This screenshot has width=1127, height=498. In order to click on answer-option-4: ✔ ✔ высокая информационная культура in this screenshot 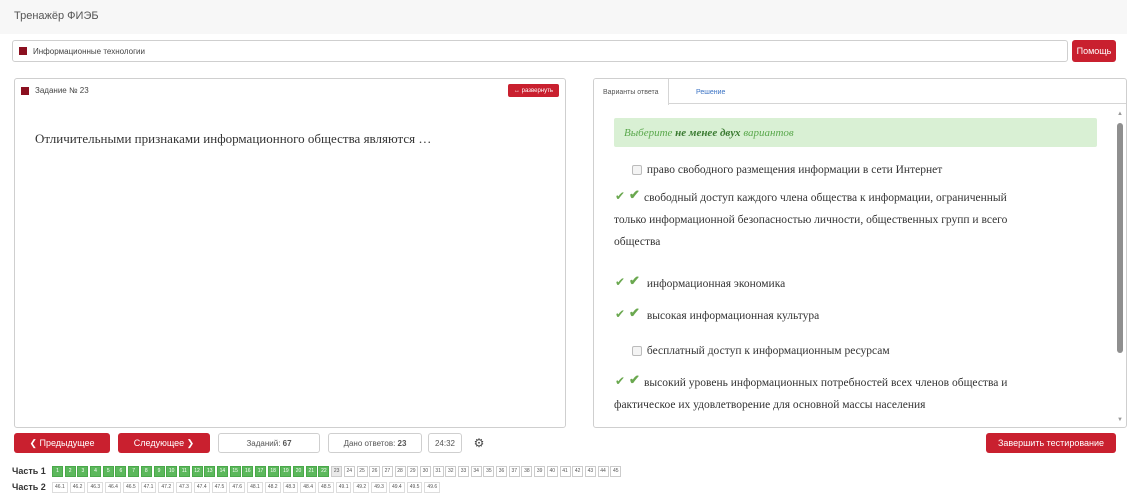, I will do `click(855, 316)`.